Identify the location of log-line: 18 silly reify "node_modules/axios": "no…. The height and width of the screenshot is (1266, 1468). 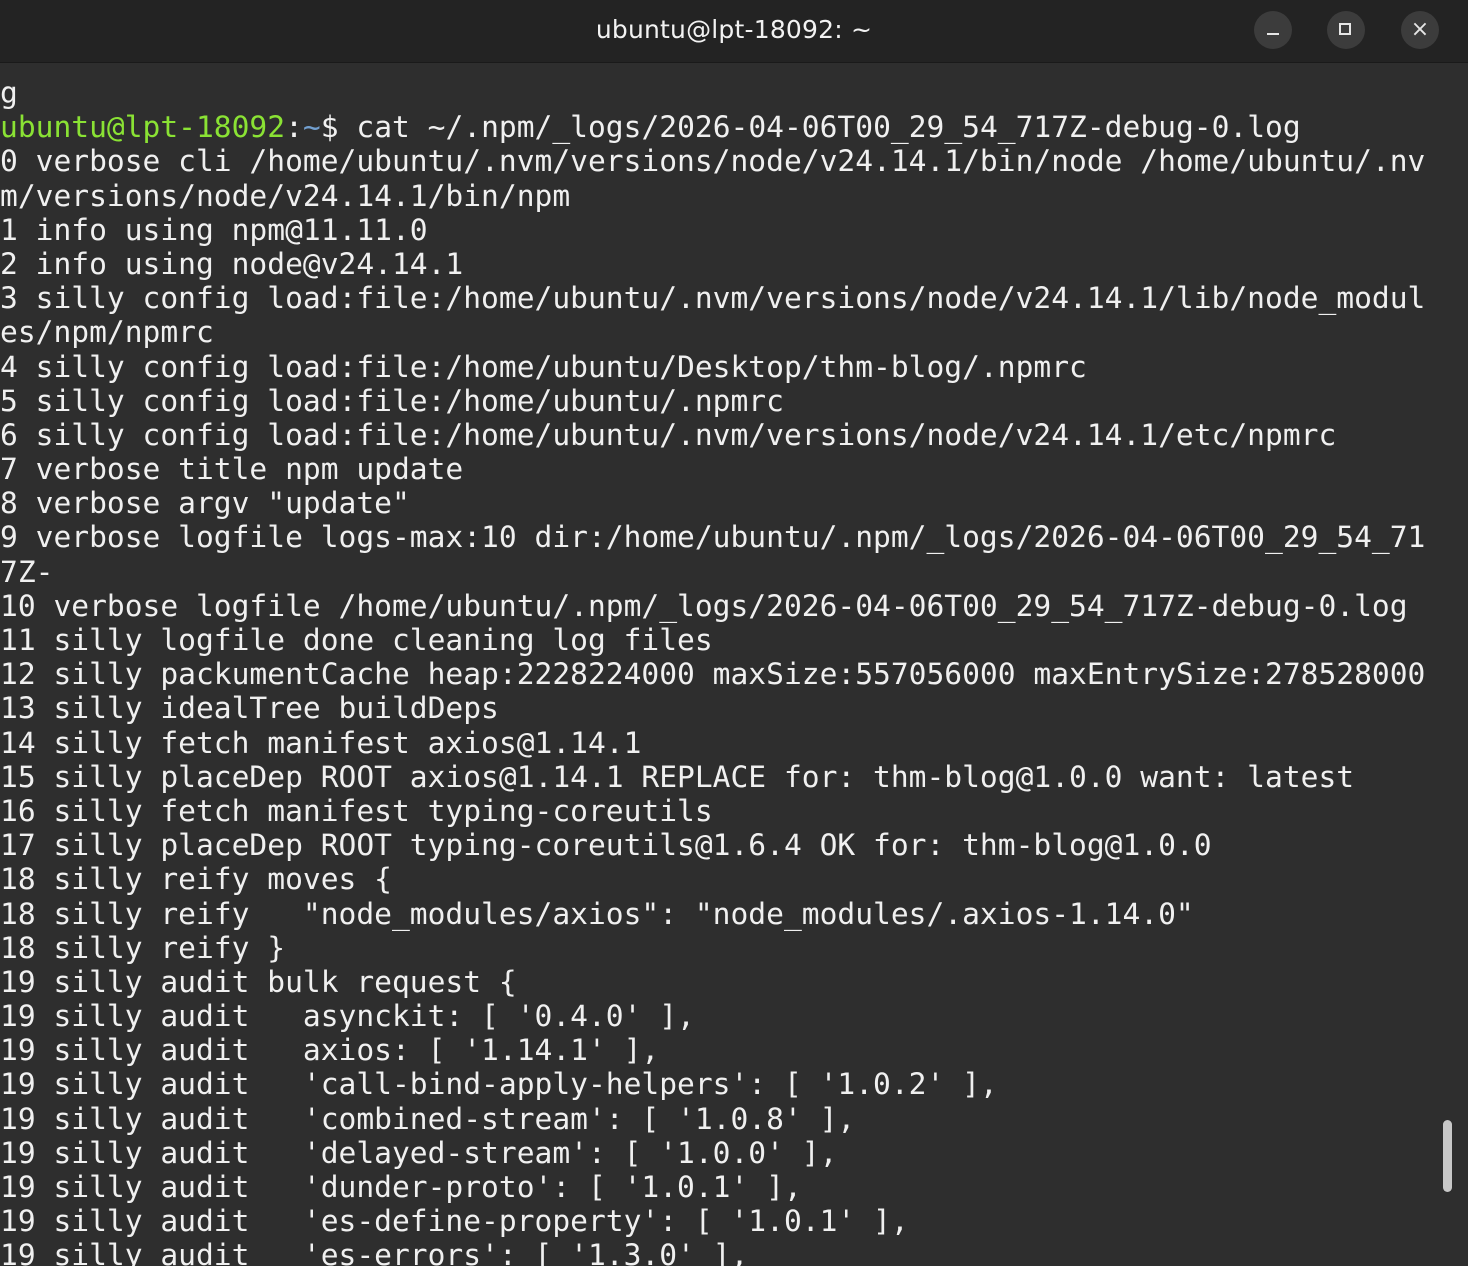
(597, 913).